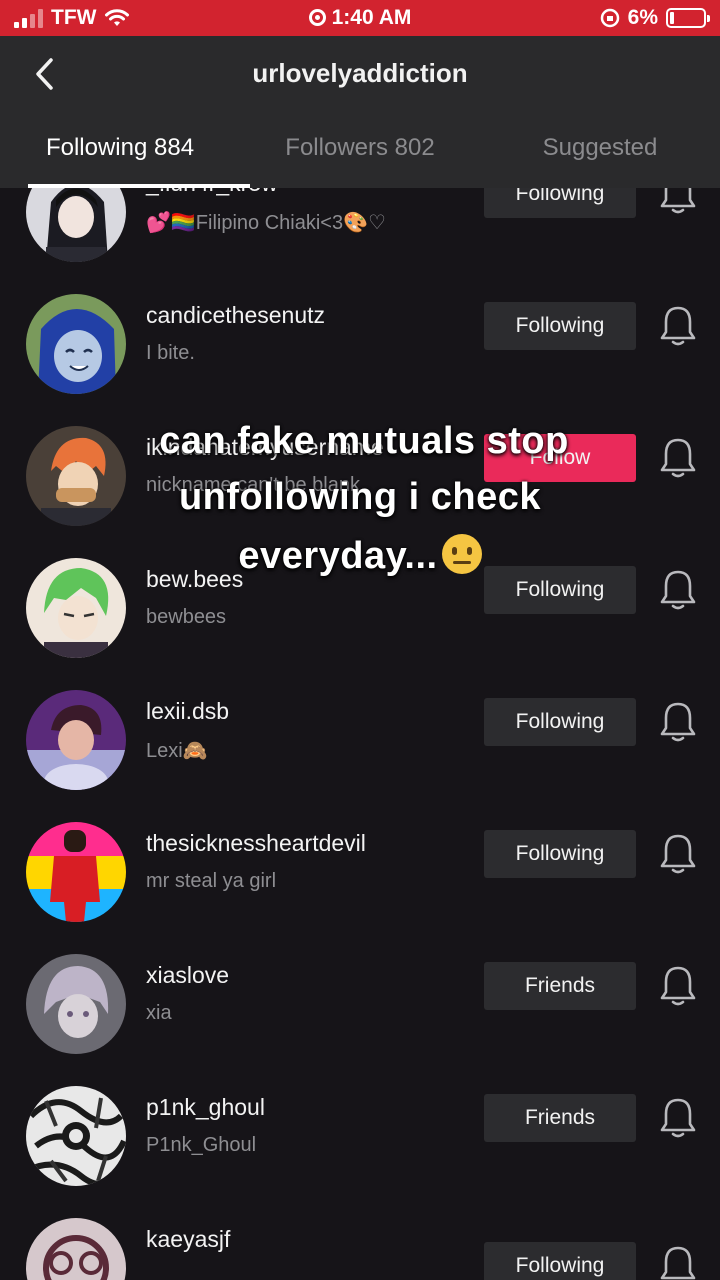  I want to click on username: p1nk_ghoul, so click(205, 1107).